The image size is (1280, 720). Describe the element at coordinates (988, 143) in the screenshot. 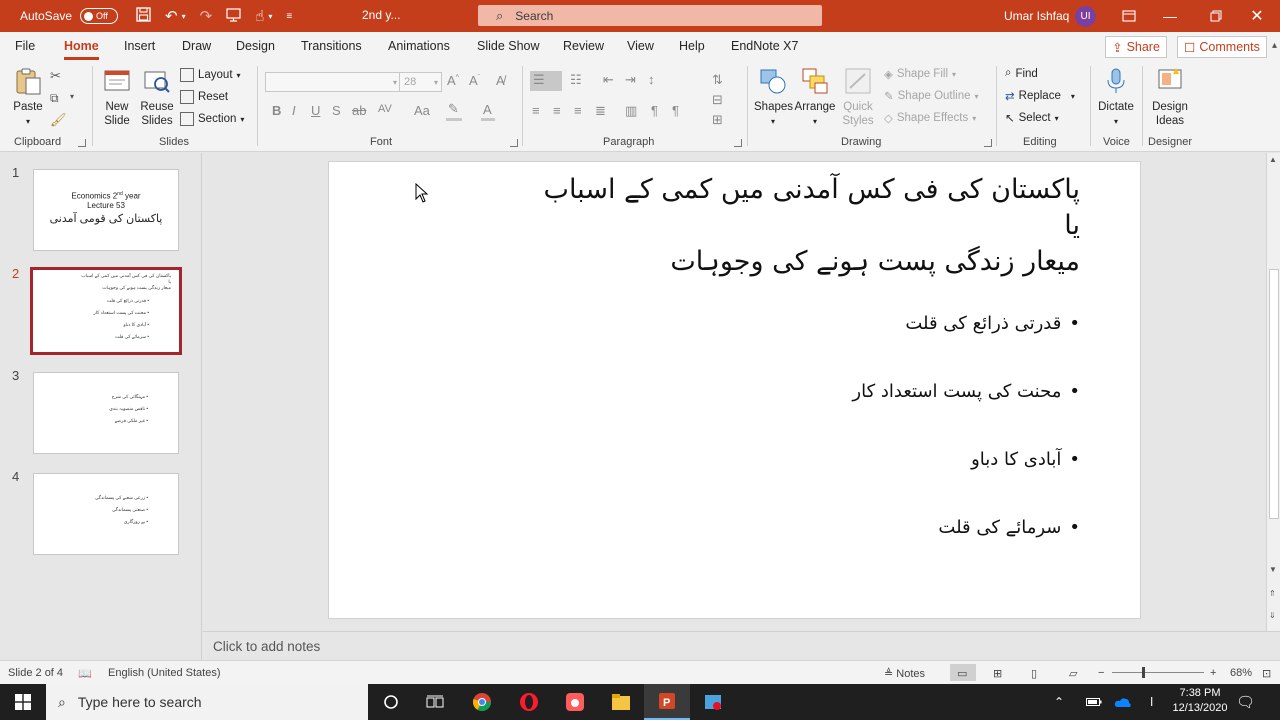

I see `drawing-launcher-icon` at that location.